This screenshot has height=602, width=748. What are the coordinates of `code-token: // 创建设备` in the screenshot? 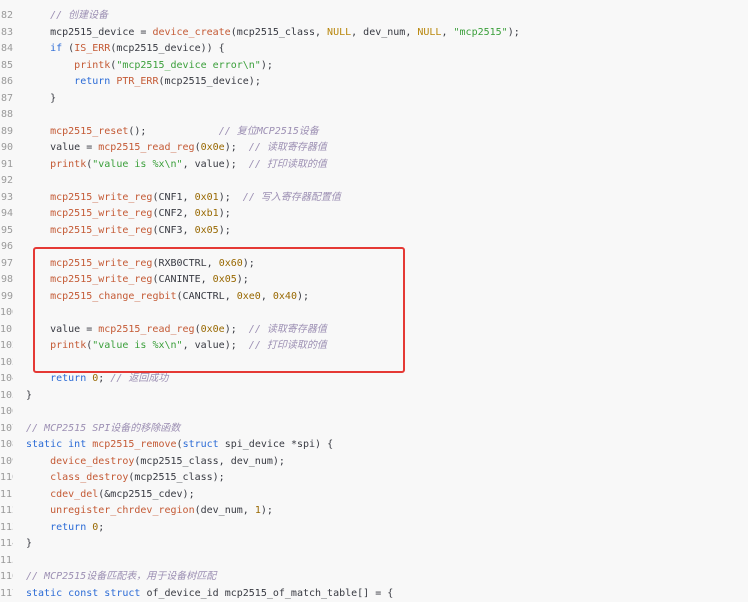 It's located at (79, 15).